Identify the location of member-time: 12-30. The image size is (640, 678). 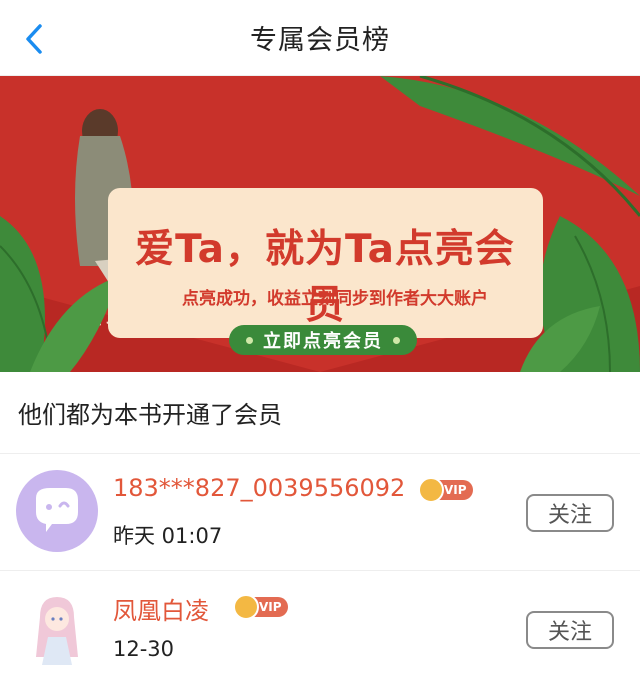
(144, 649).